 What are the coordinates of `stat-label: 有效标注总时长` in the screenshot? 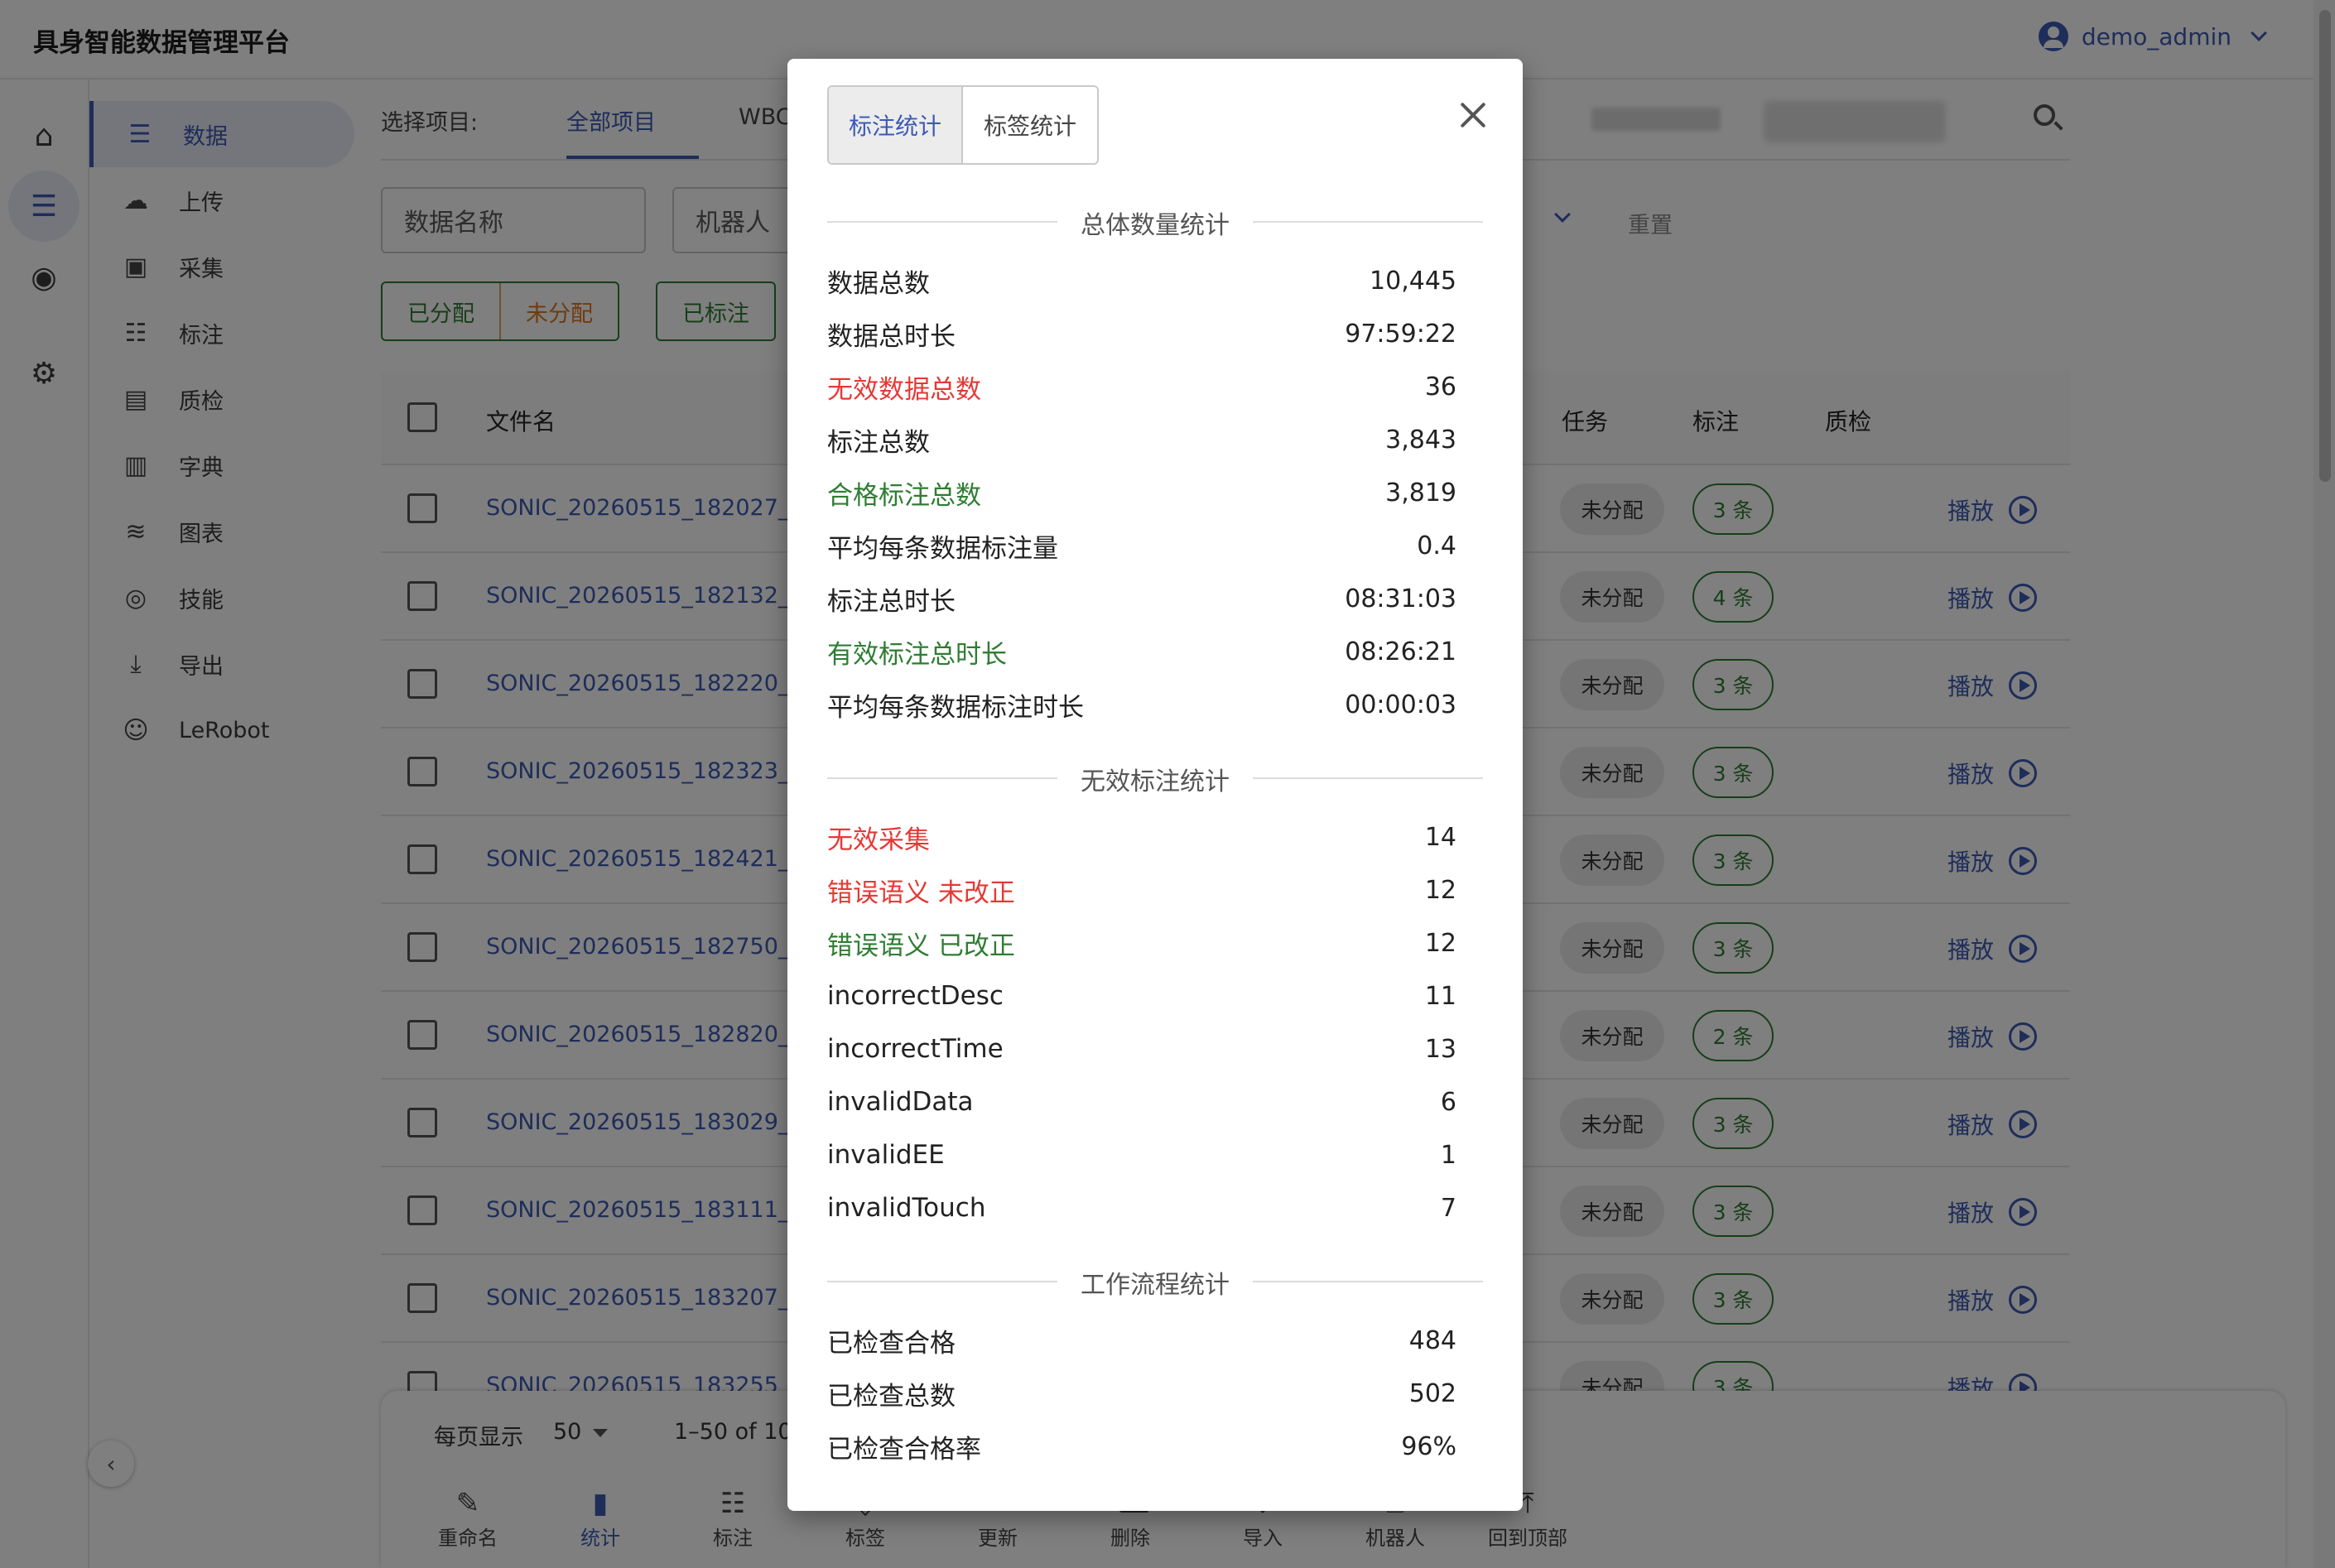 It's located at (917, 654).